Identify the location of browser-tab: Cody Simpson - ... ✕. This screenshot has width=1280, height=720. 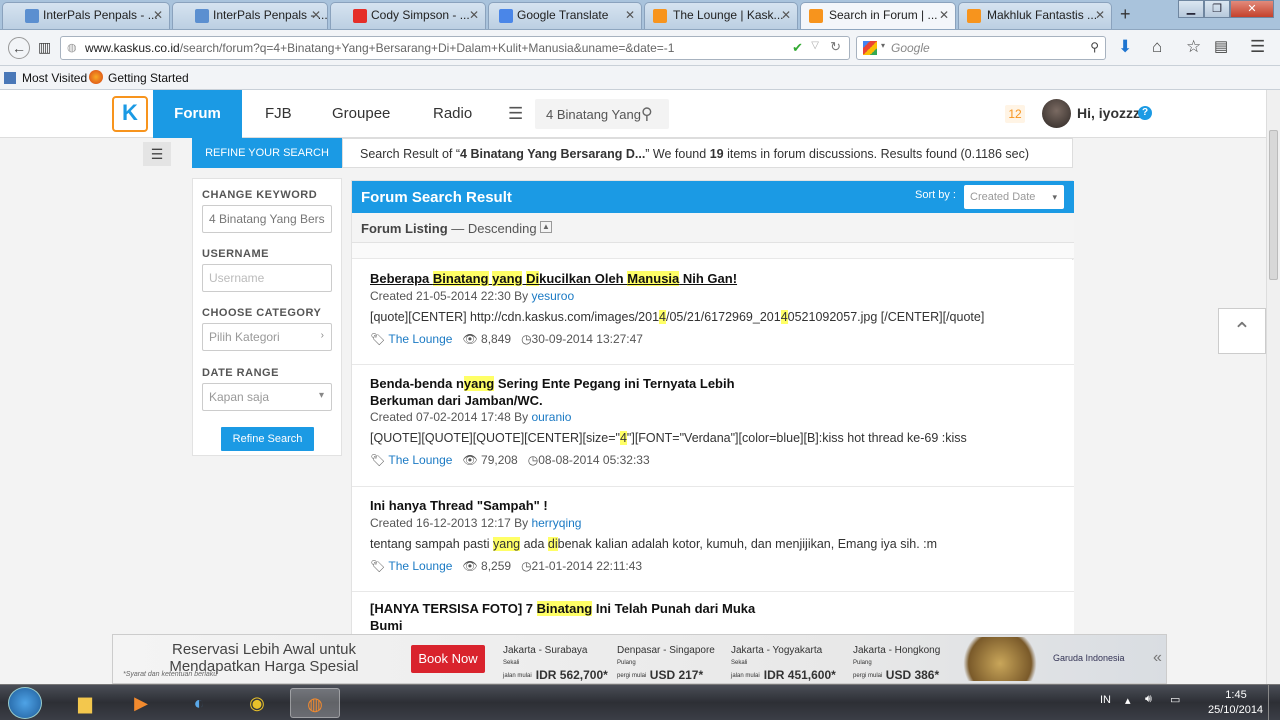
(408, 15).